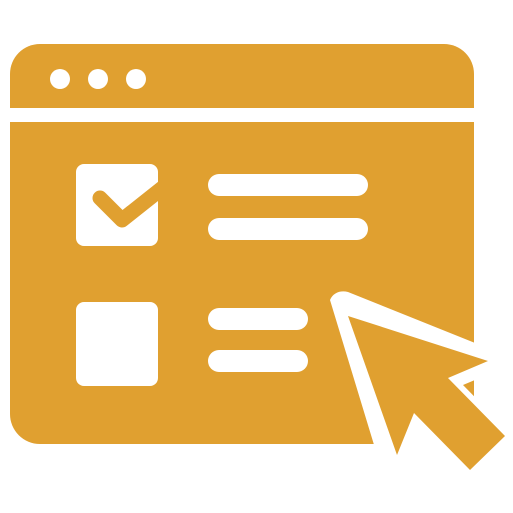  What do you see at coordinates (117, 344) in the screenshot?
I see `checkbox-unchecked` at bounding box center [117, 344].